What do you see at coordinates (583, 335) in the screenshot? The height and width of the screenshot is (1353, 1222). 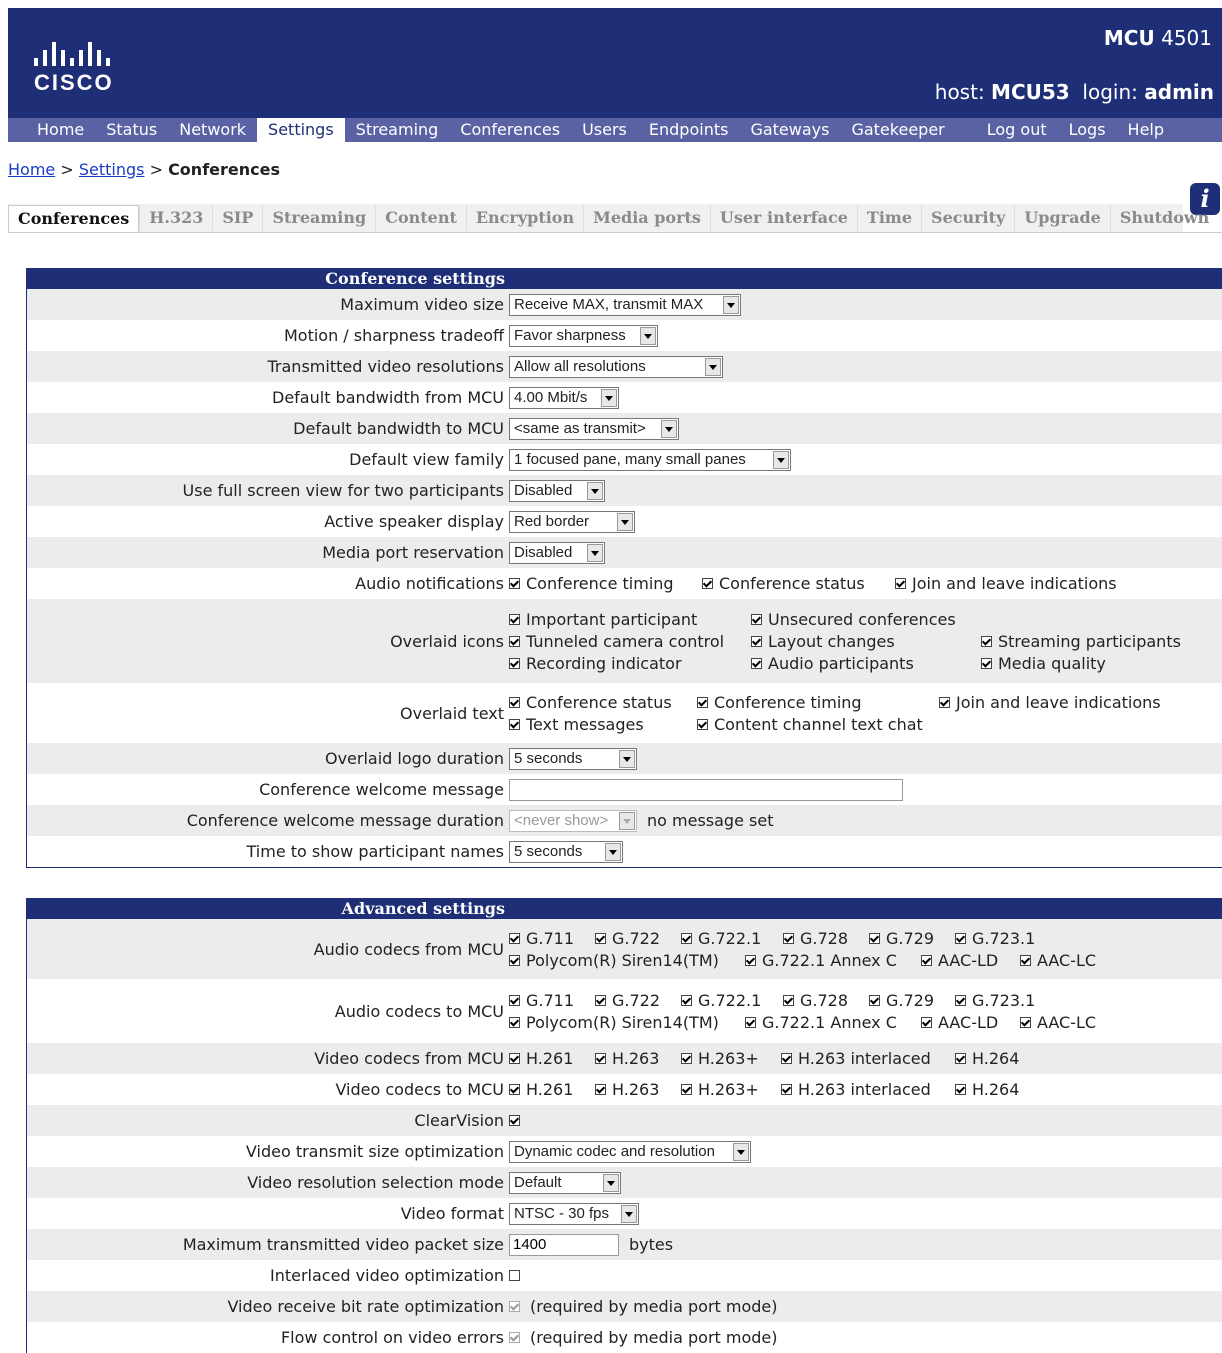 I see `motion-tradeoff-select: Favor sharpness` at bounding box center [583, 335].